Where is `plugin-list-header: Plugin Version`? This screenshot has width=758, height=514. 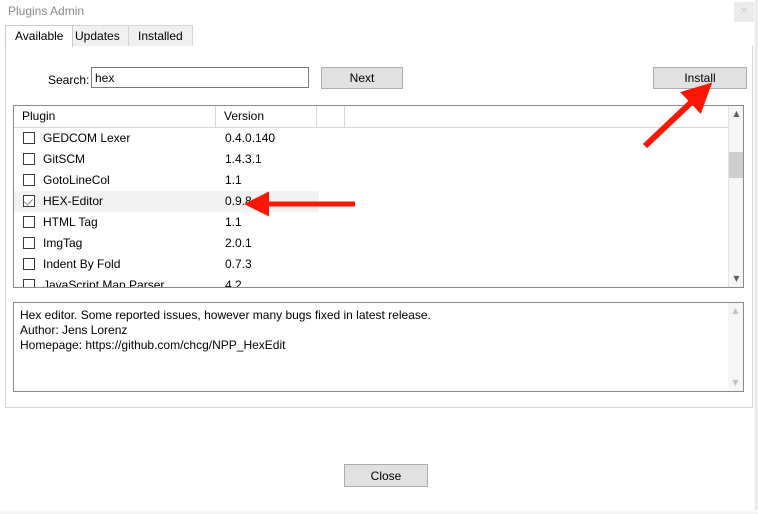 plugin-list-header: Plugin Version is located at coordinates (378, 117).